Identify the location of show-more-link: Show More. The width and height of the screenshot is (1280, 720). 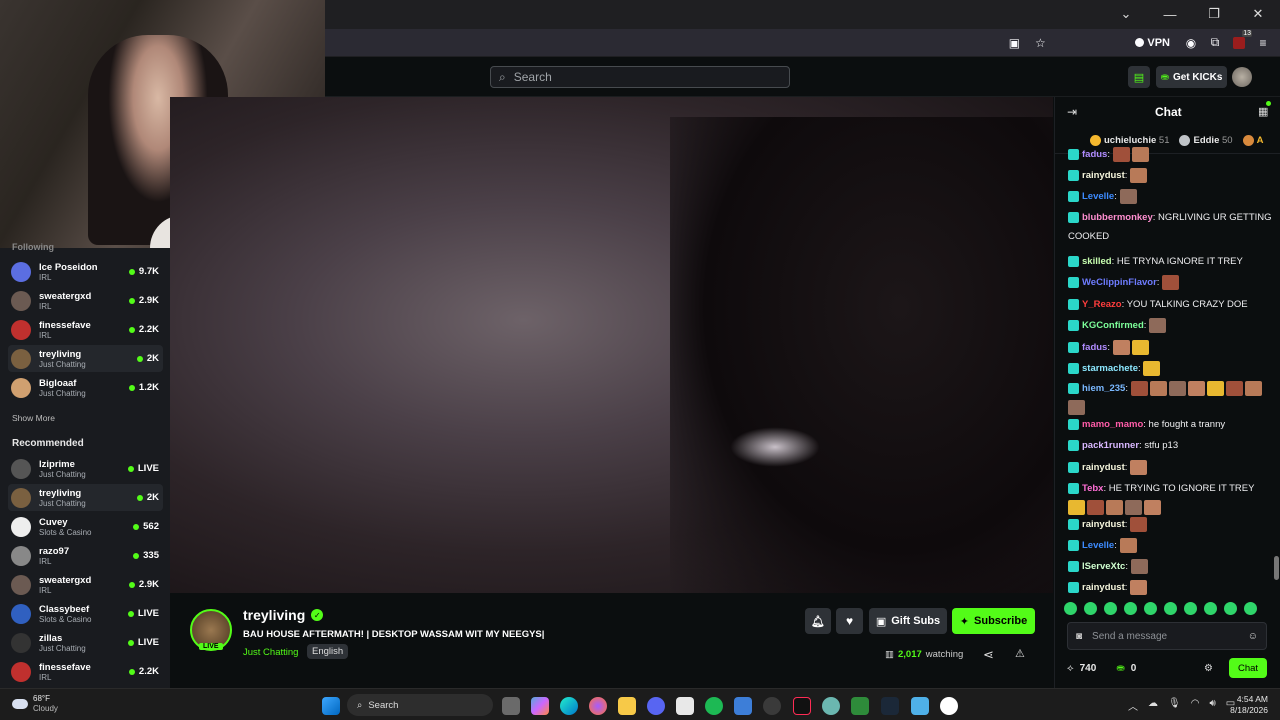
(33, 418).